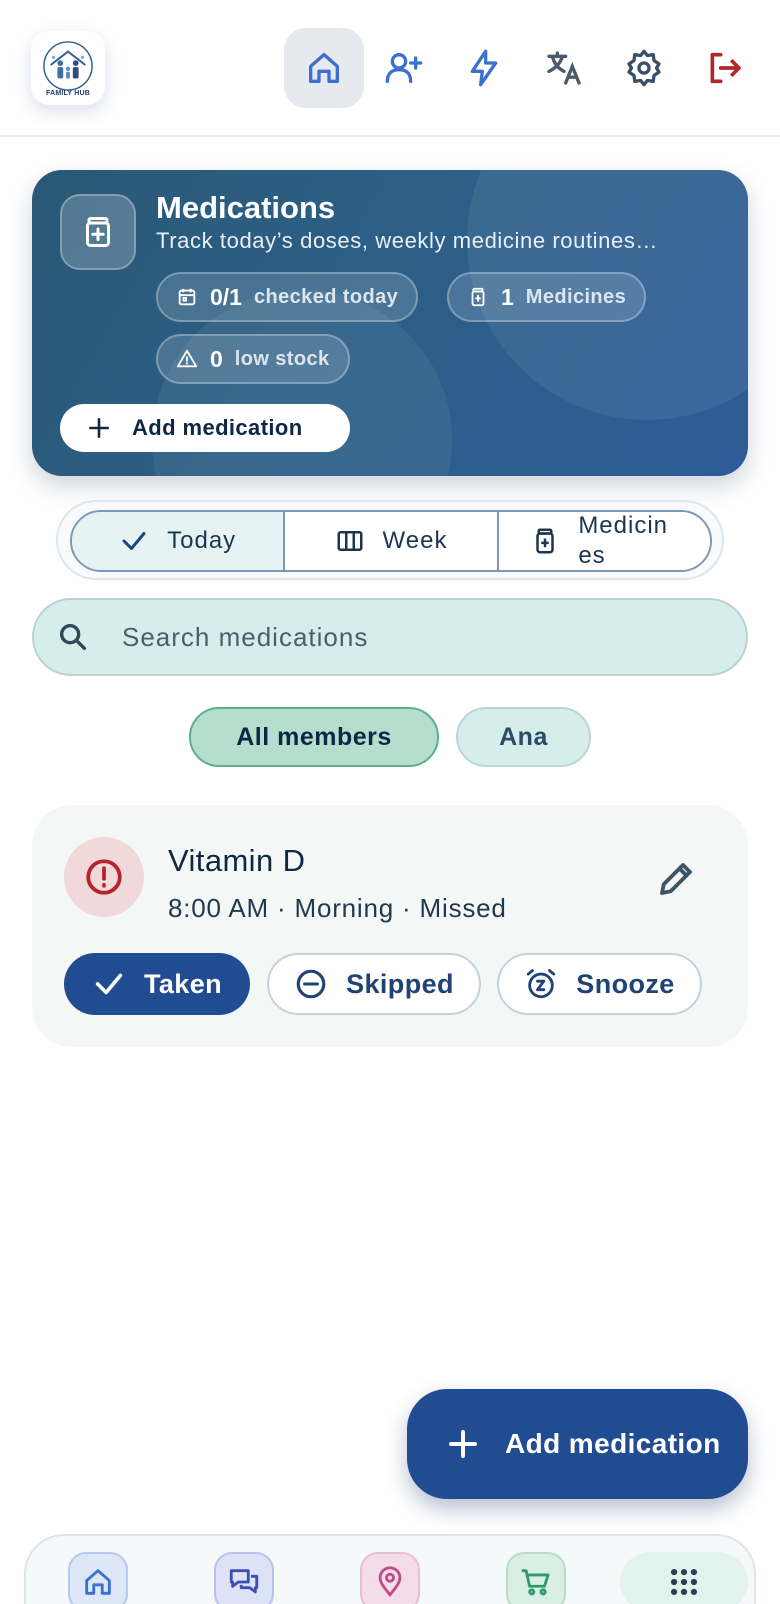 The image size is (780, 1604). Describe the element at coordinates (314, 737) in the screenshot. I see `filter-all-members: All members` at that location.